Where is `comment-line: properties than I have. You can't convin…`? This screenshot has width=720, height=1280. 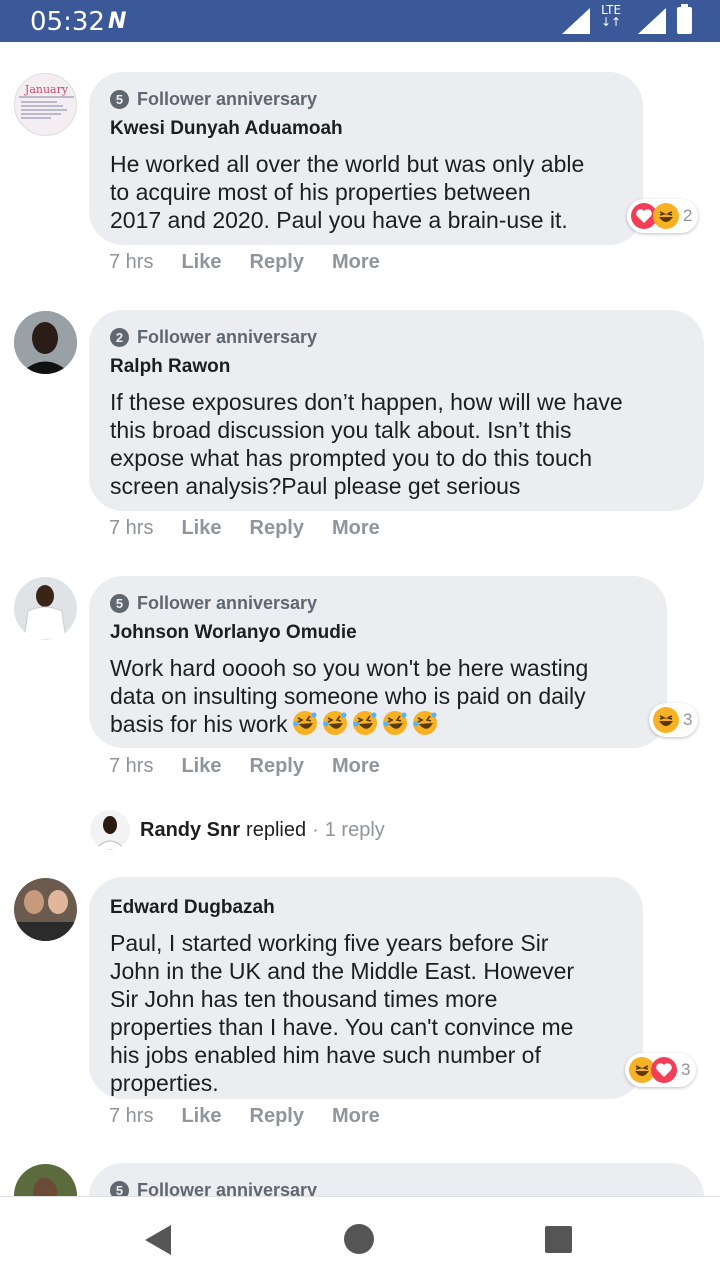 comment-line: properties than I have. You can't convin… is located at coordinates (342, 1027).